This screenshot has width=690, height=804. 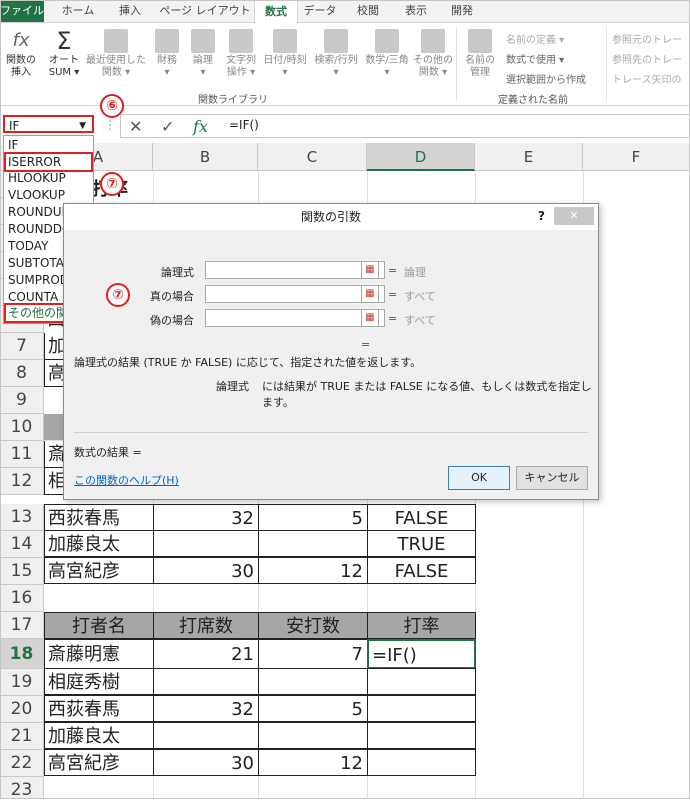 I want to click on table2-cell-c: 12, so click(x=313, y=762).